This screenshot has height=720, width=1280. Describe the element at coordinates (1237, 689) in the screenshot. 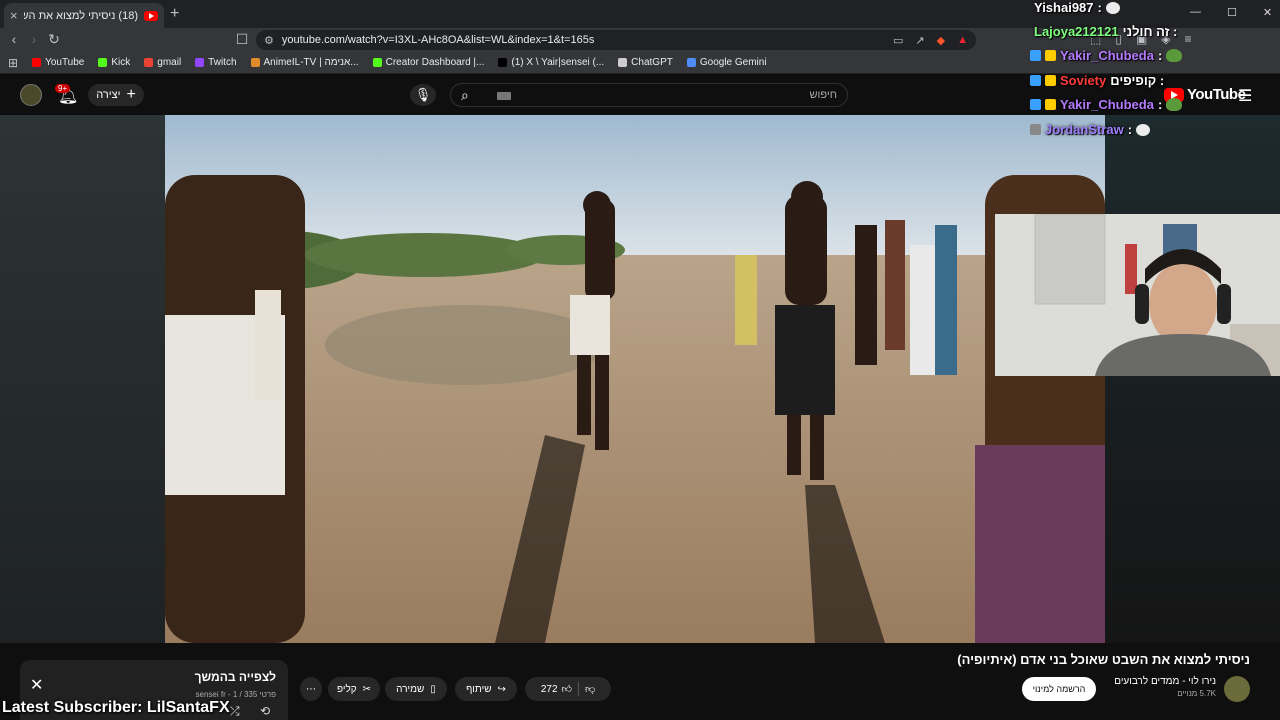

I see `channel-avatar` at that location.